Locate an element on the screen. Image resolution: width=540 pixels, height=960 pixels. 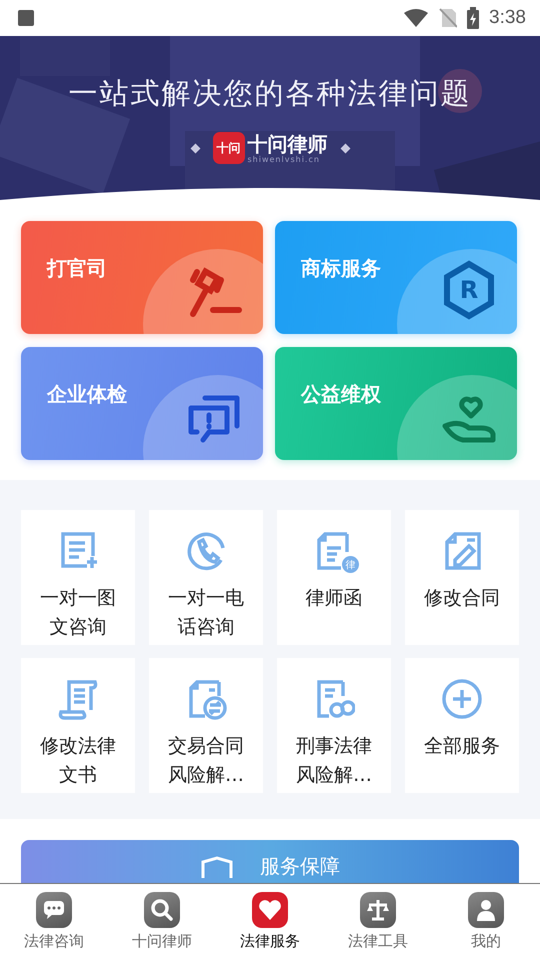
service-tile: 全部服务 is located at coordinates (462, 725).